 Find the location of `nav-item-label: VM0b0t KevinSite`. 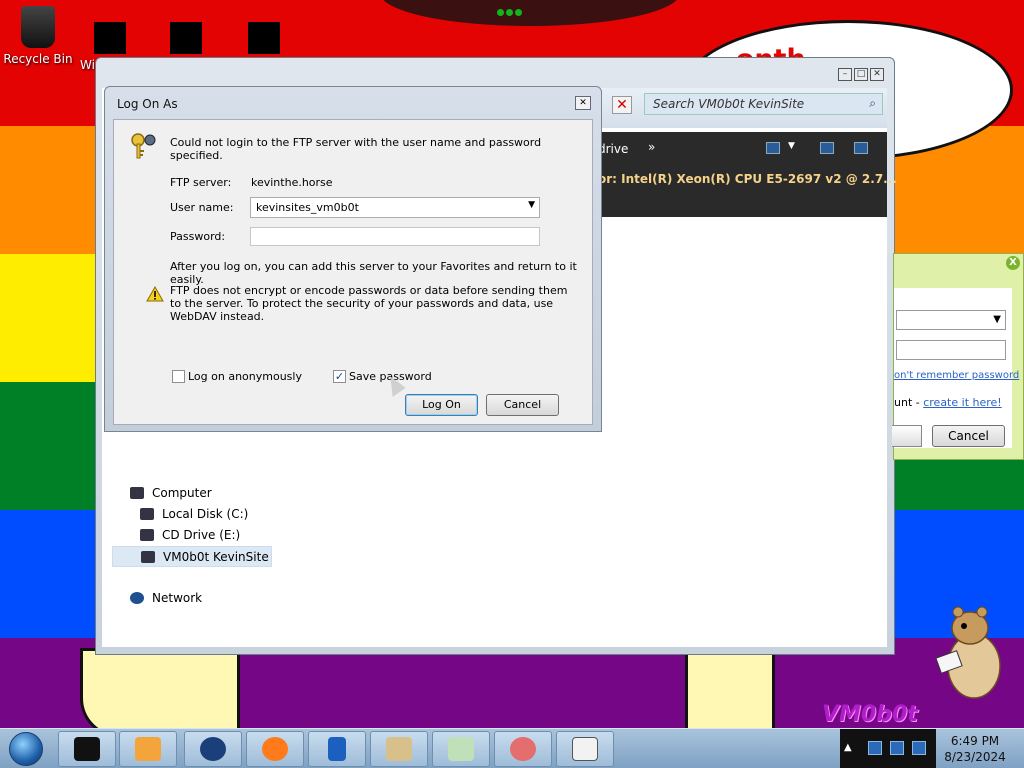

nav-item-label: VM0b0t KevinSite is located at coordinates (216, 557).